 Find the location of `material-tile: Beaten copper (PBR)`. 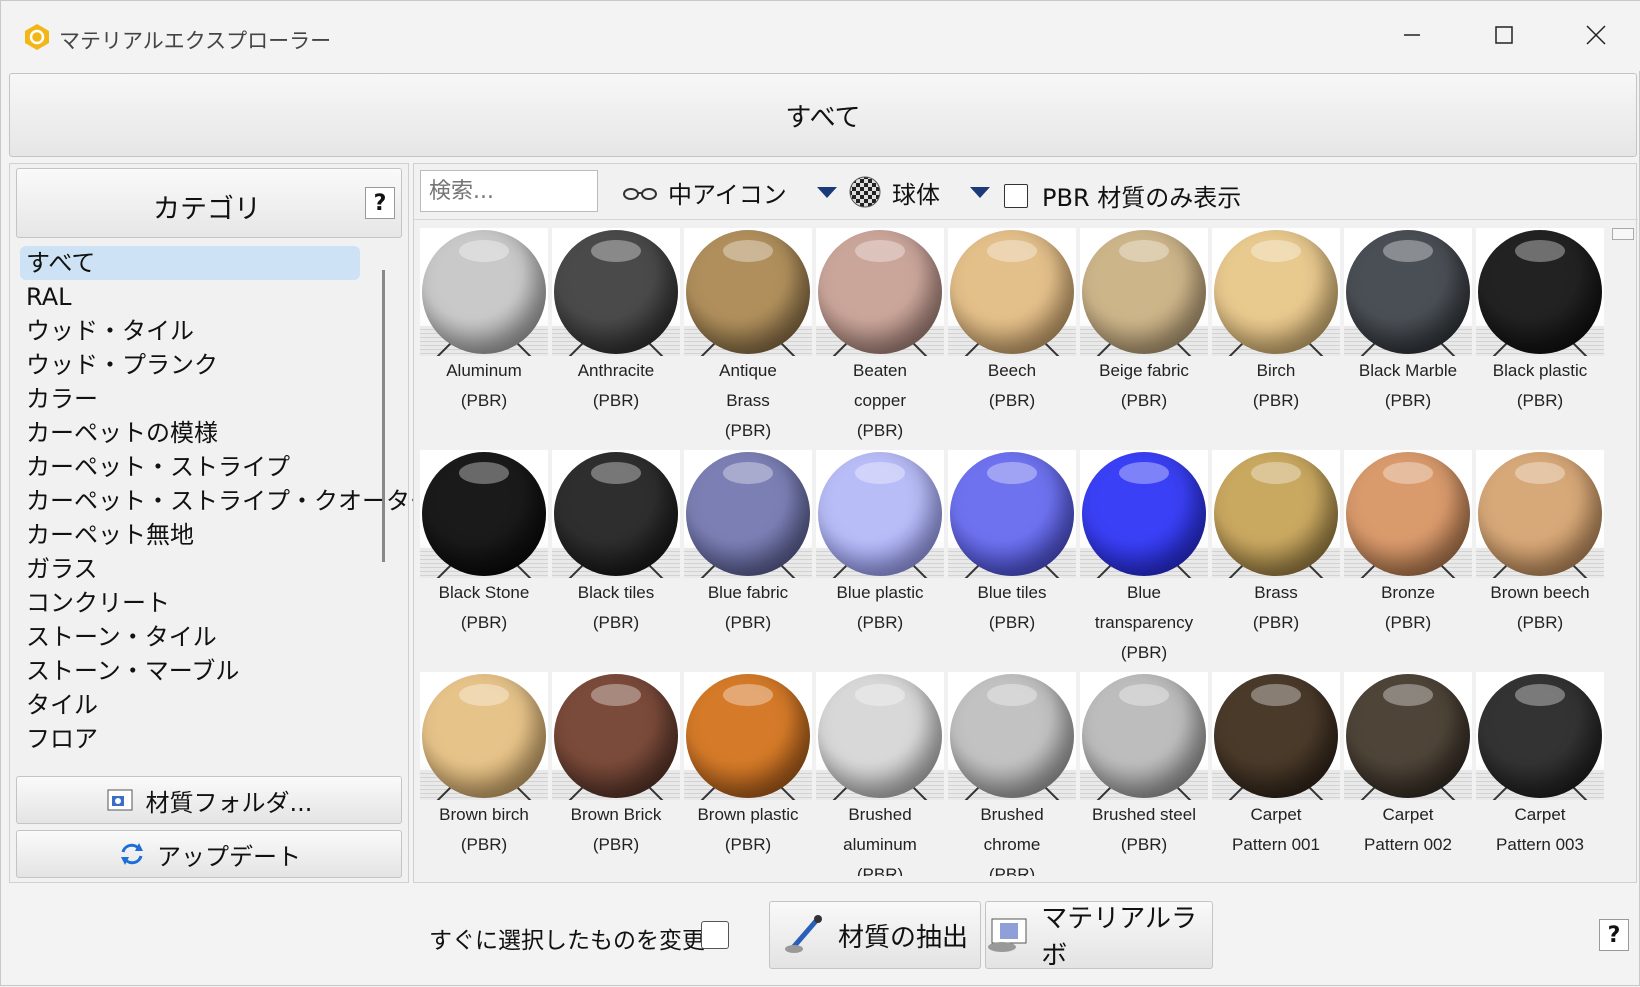

material-tile: Beaten copper (PBR) is located at coordinates (880, 339).